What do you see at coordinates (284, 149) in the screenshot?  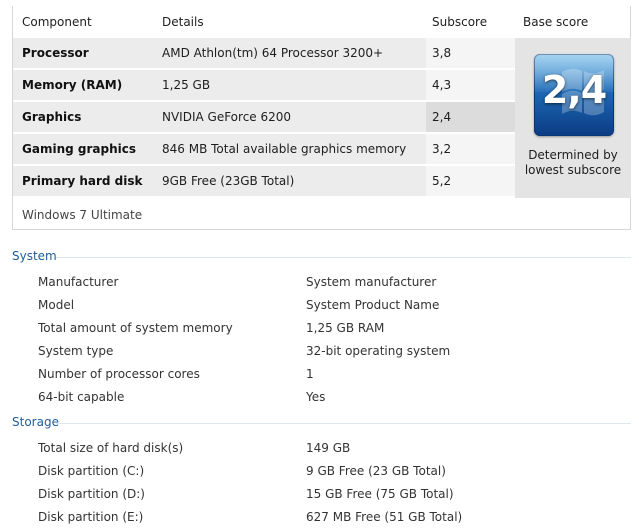 I see `component-details: 846 MB Total available graphics memory` at bounding box center [284, 149].